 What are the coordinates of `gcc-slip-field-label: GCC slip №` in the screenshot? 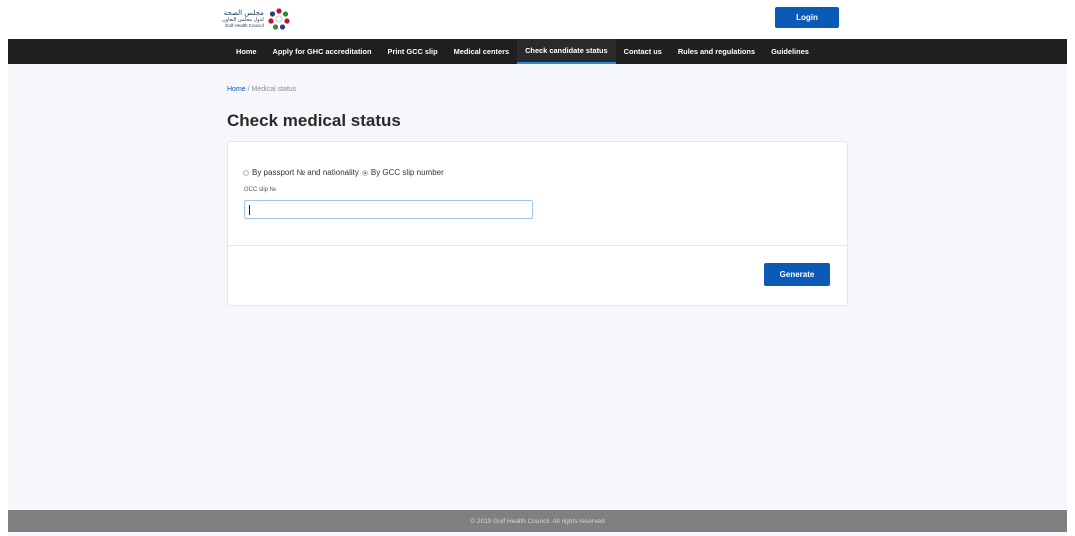 It's located at (260, 190).